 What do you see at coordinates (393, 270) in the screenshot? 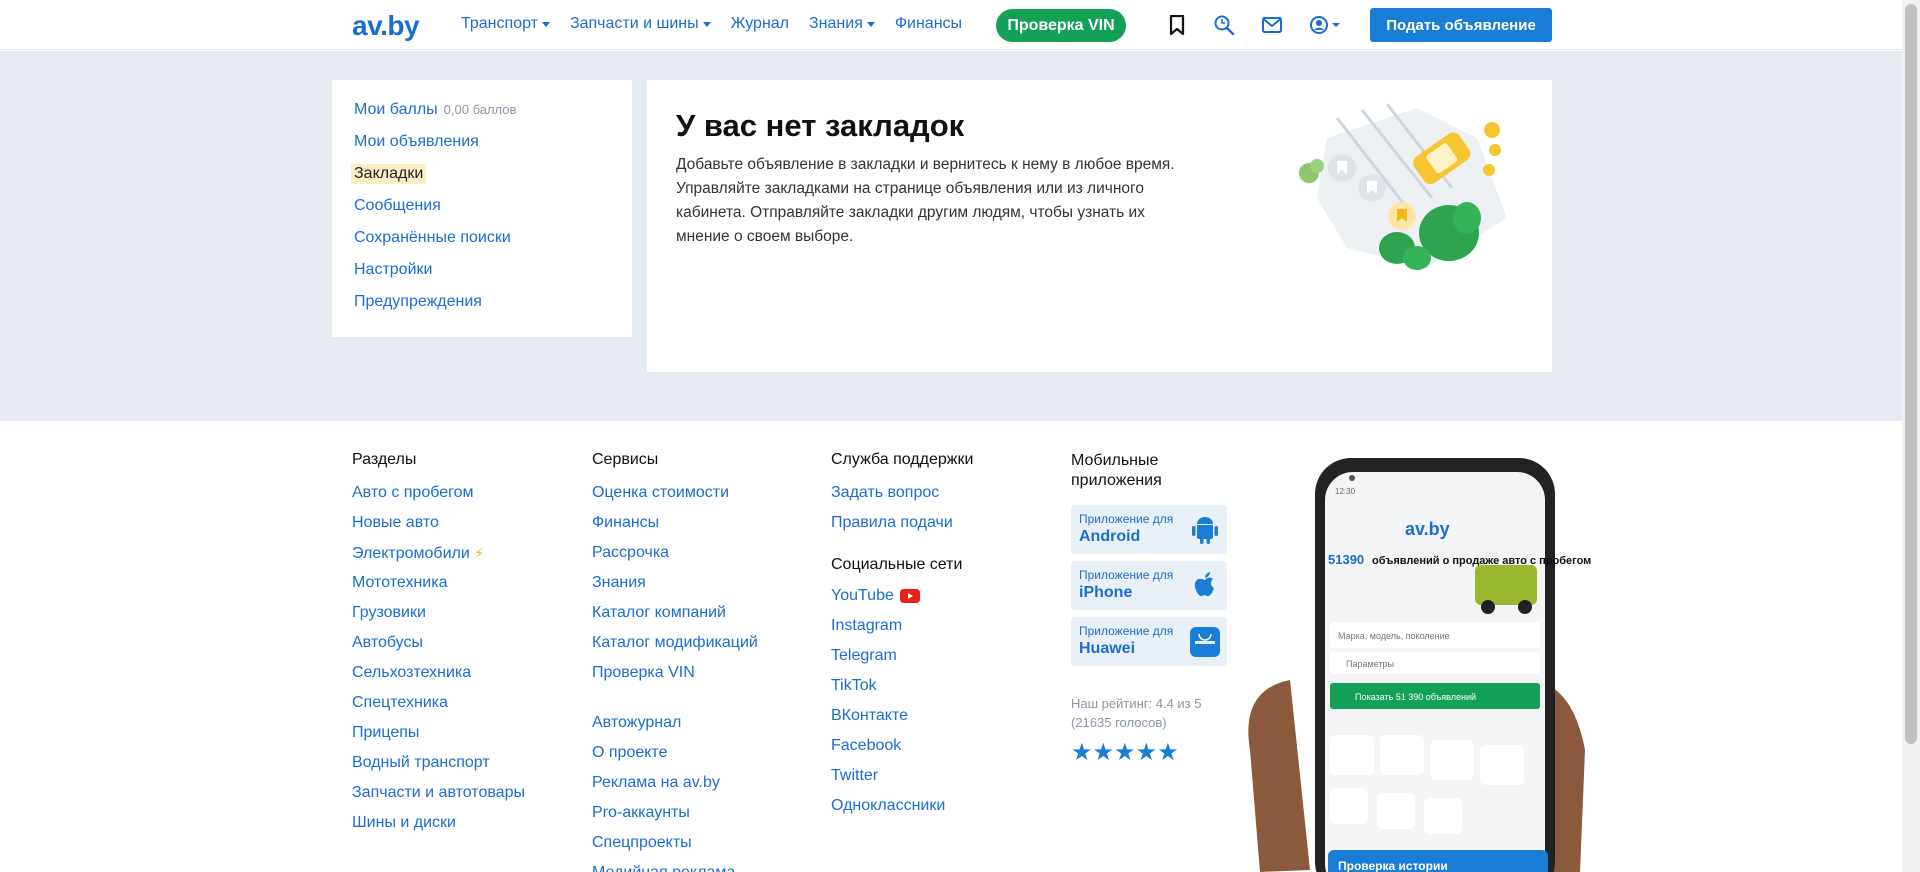
I see `sidebar-item-settings: Настройки` at bounding box center [393, 270].